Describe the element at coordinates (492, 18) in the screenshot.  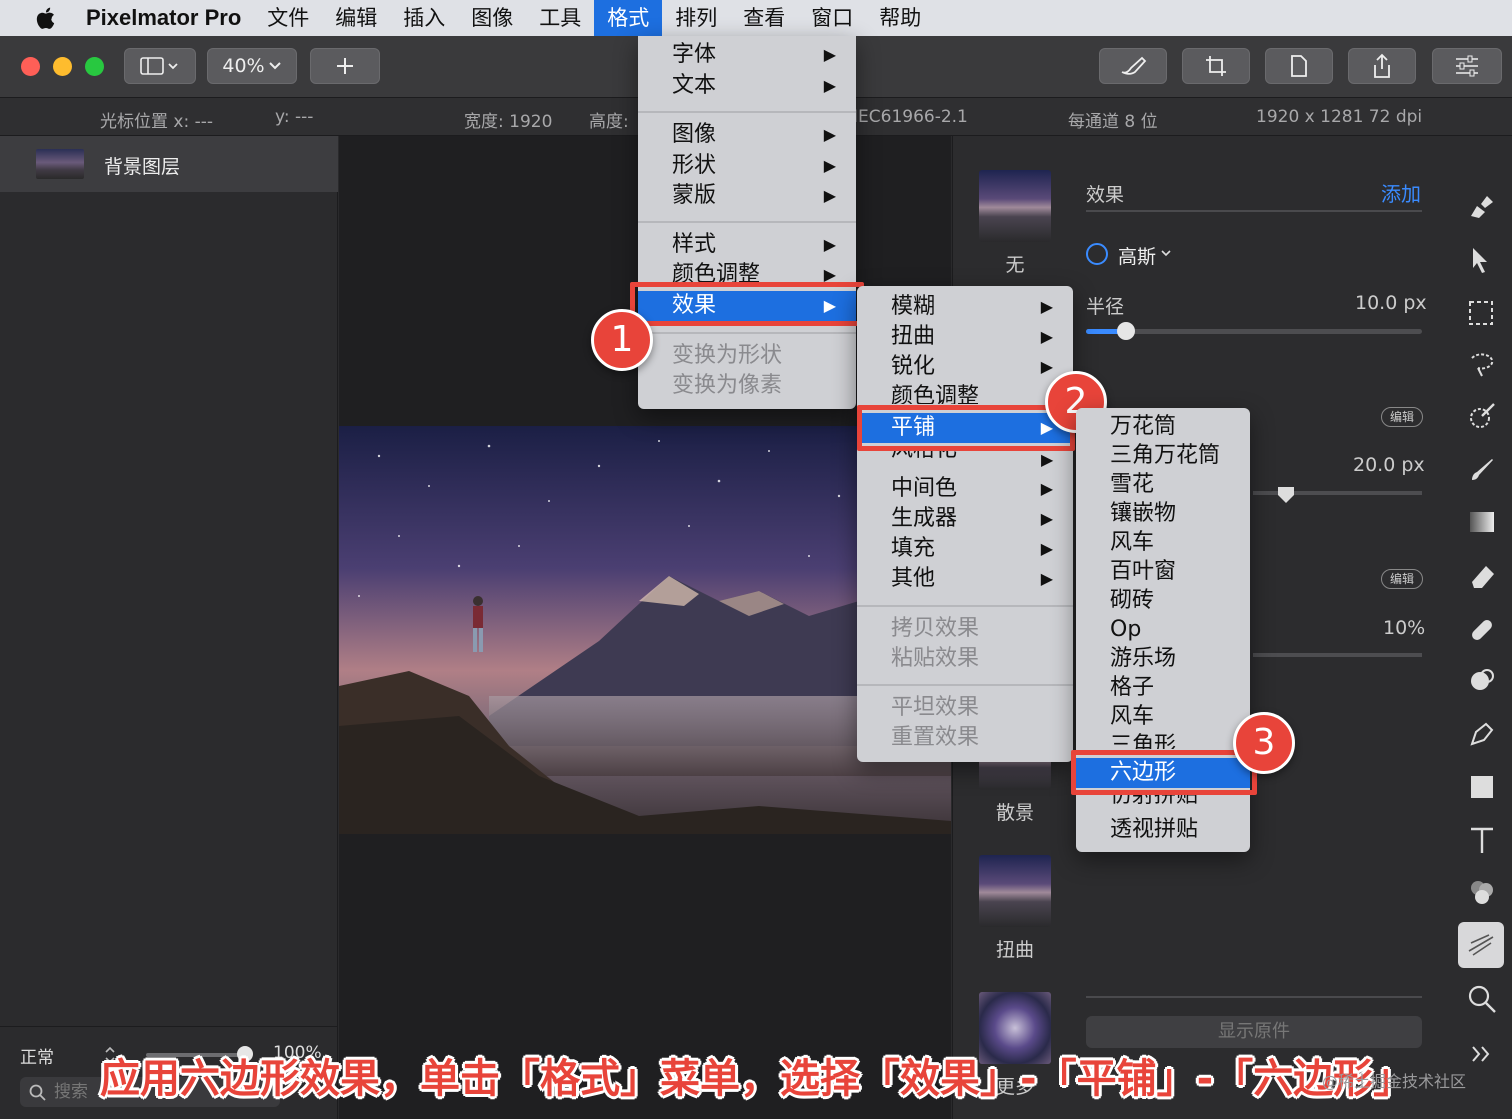
I see `menu-image: 图像` at that location.